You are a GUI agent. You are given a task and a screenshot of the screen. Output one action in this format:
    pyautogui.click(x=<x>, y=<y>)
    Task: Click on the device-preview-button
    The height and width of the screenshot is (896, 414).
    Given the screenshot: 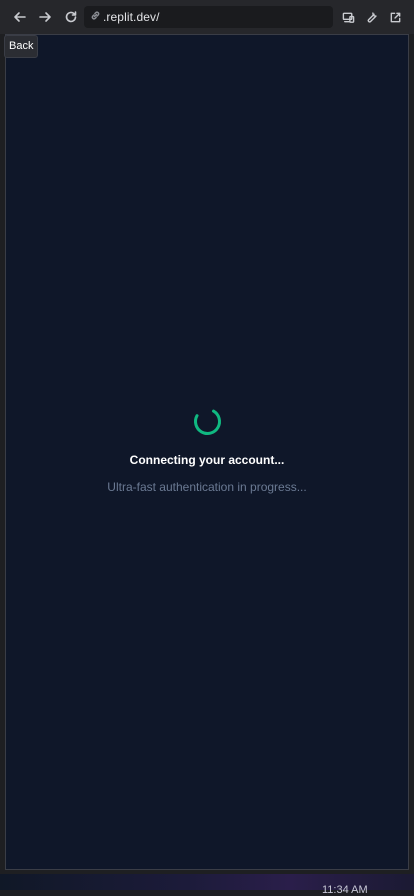 What is the action you would take?
    pyautogui.click(x=348, y=17)
    